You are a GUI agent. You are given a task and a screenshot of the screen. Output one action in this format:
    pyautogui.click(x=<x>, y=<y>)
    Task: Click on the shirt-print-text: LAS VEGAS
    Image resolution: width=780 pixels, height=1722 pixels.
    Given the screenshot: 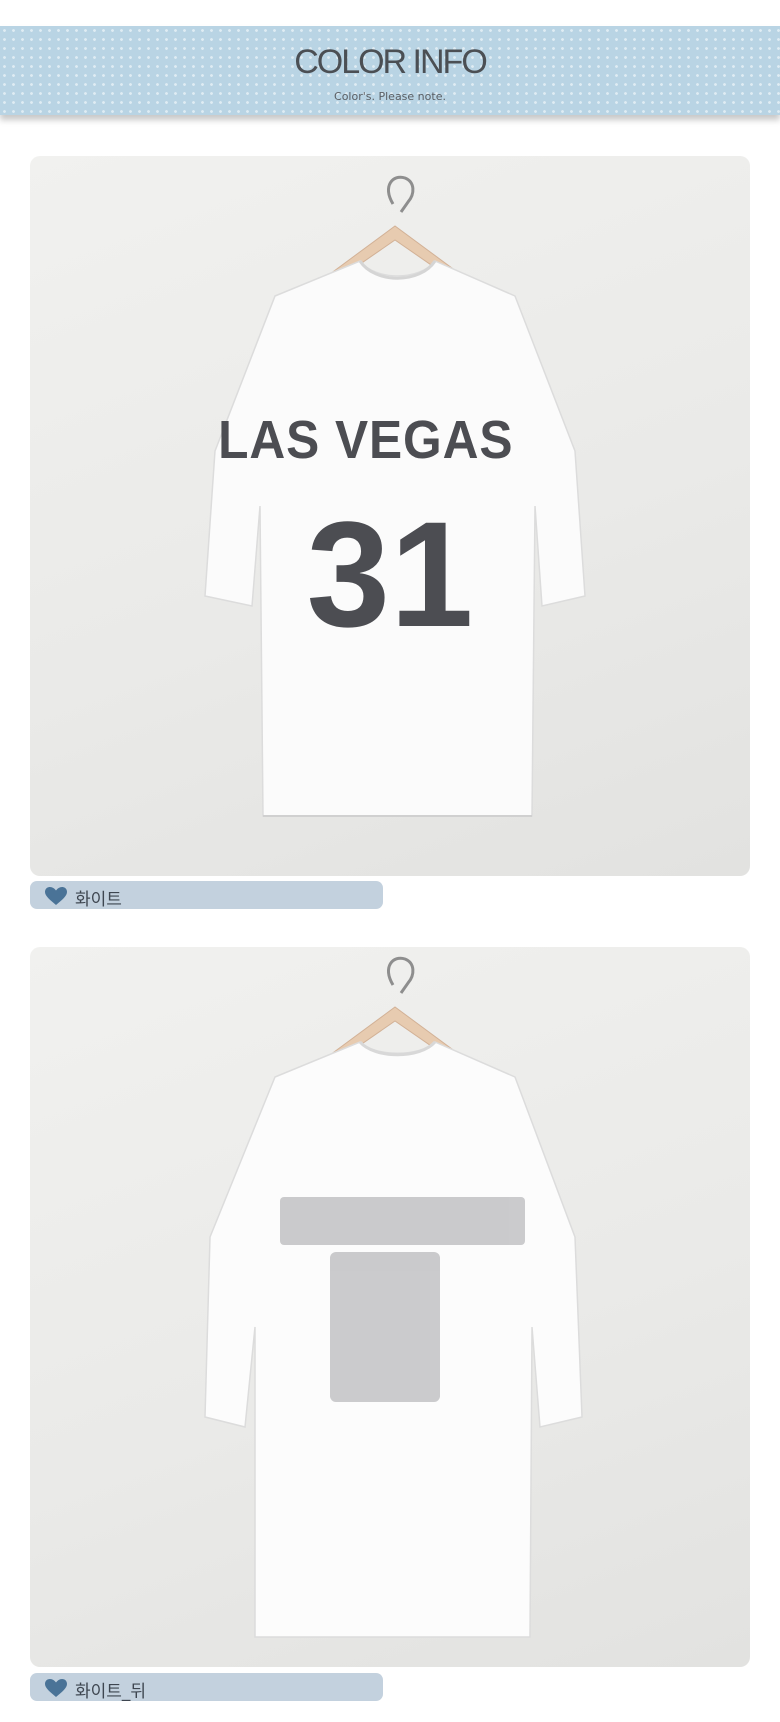 What is the action you would take?
    pyautogui.click(x=365, y=439)
    